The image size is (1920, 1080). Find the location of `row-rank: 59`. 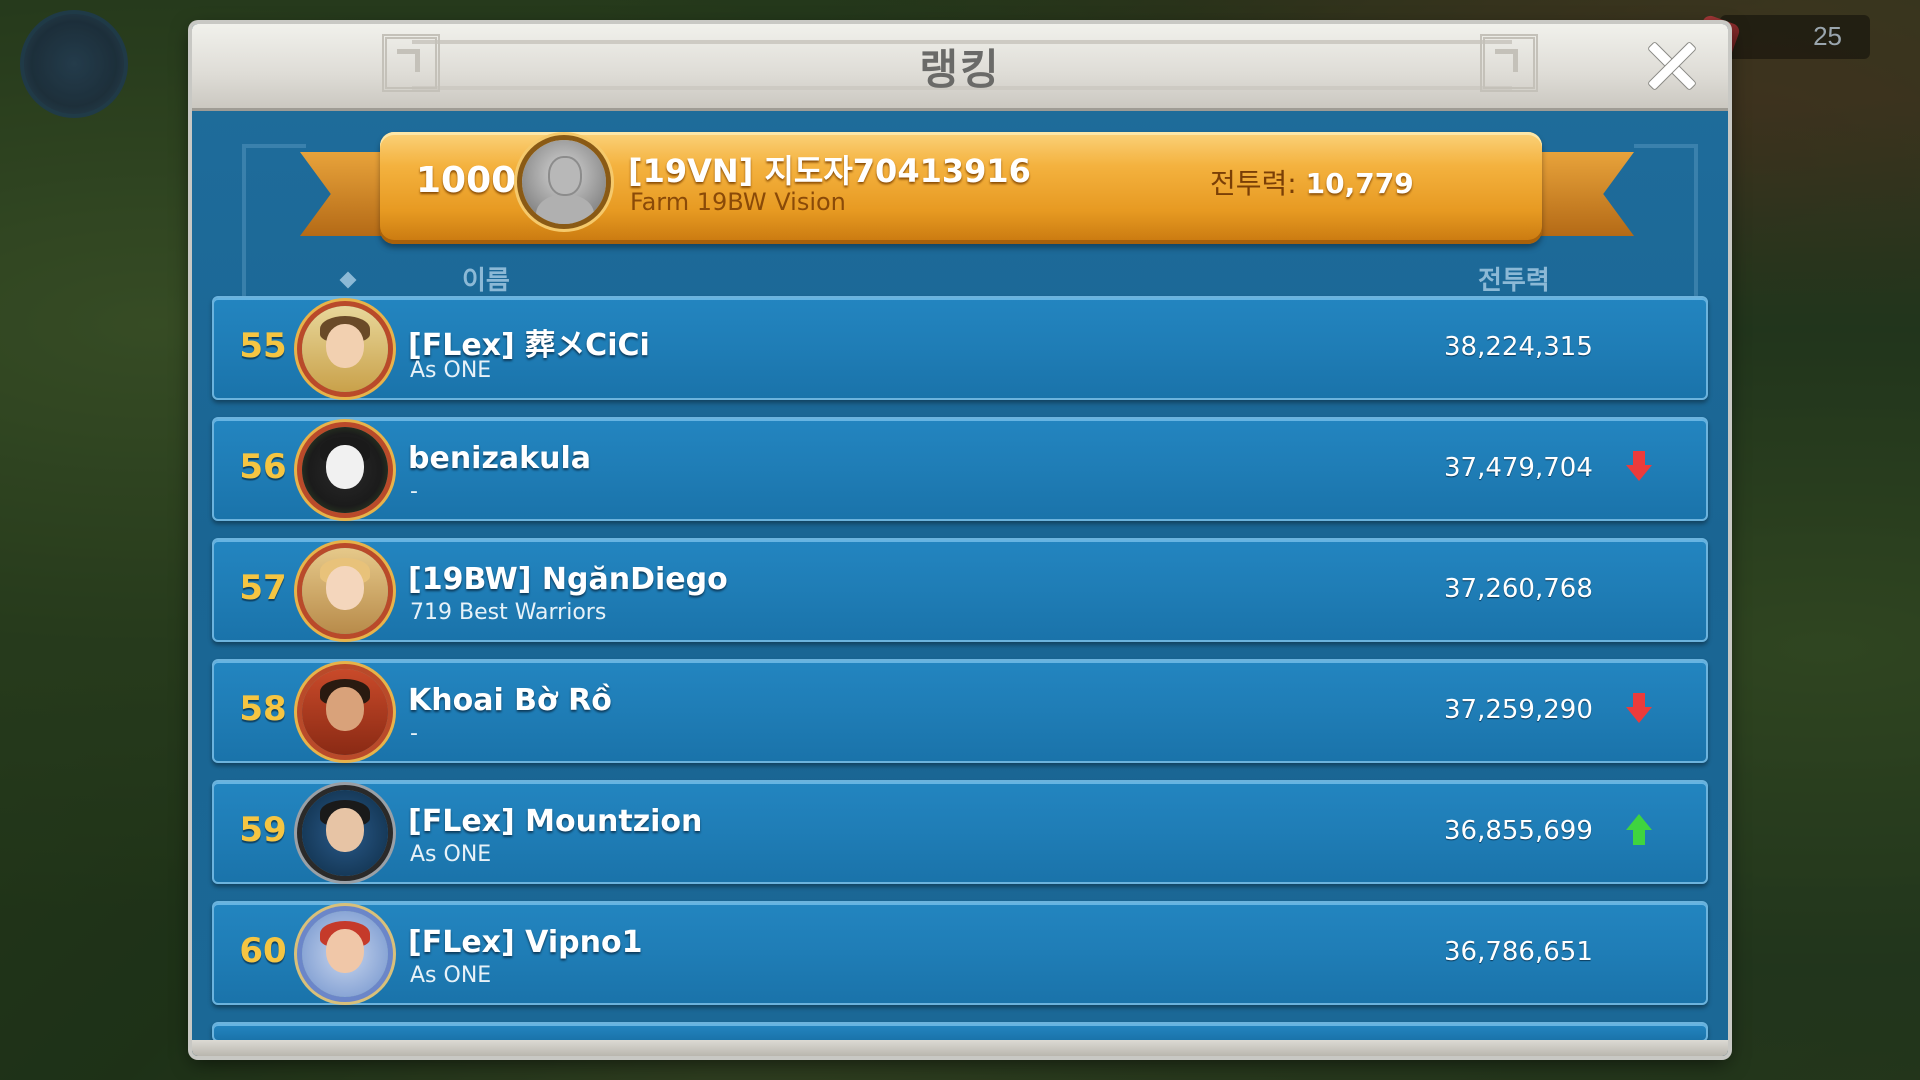

row-rank: 59 is located at coordinates (263, 830).